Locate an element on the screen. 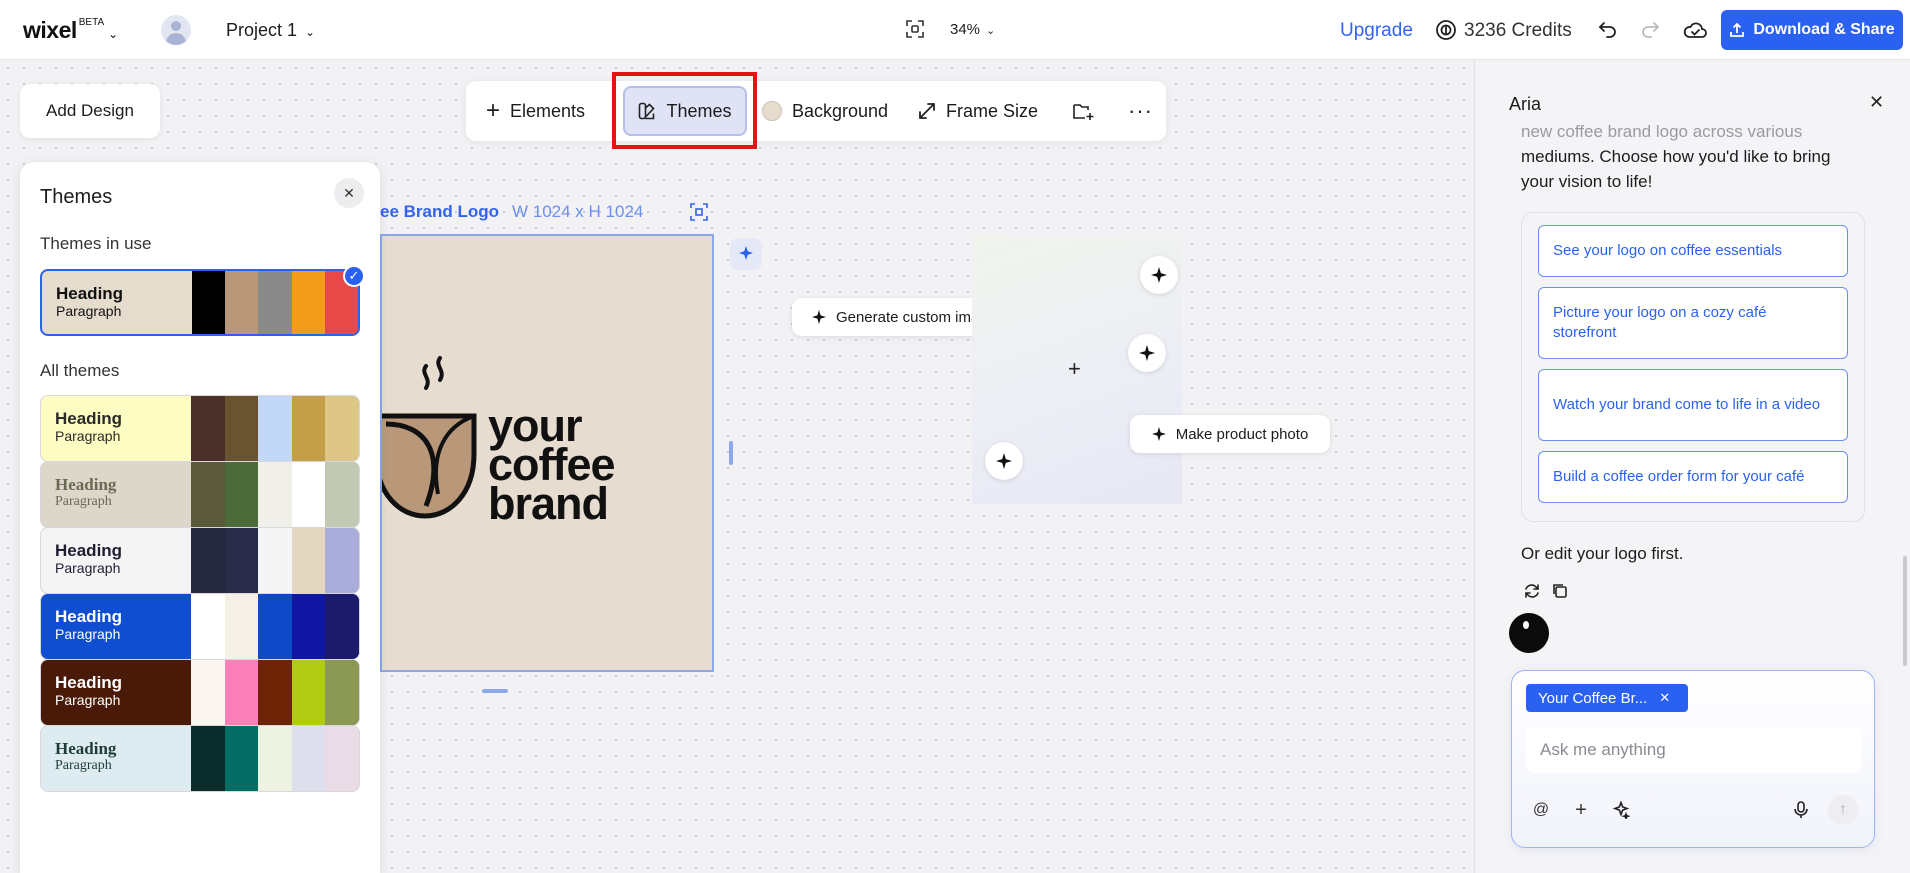  suggestion-brand-video: Watch your brand come to life in a video is located at coordinates (1693, 405).